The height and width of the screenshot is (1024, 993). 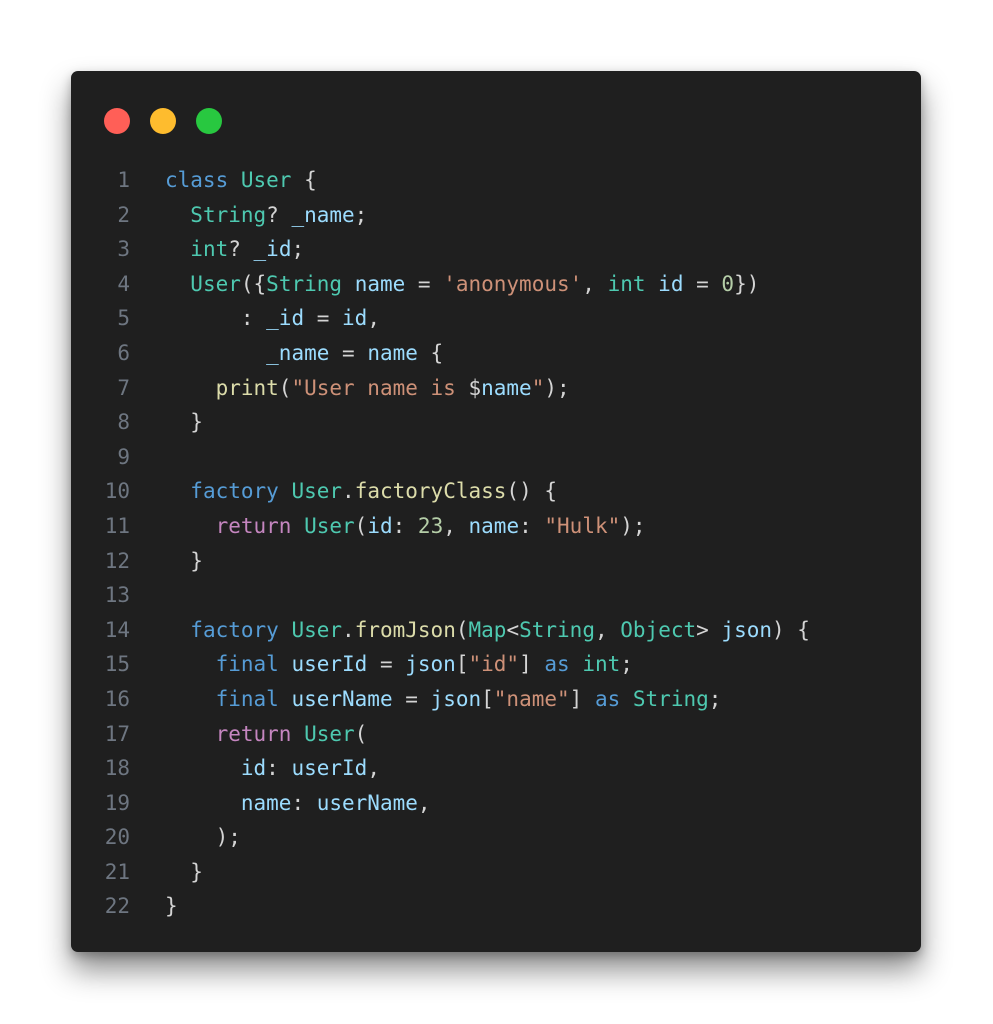 I want to click on code-line: 22}, so click(x=496, y=906).